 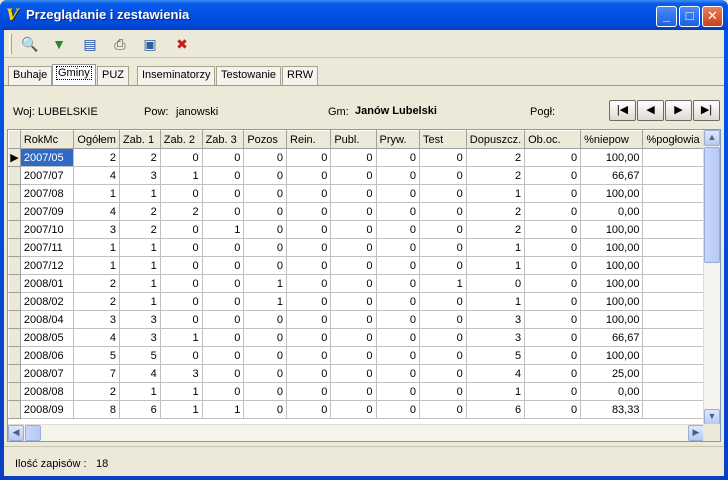 I want to click on column-header: Pozos, so click(x=265, y=139).